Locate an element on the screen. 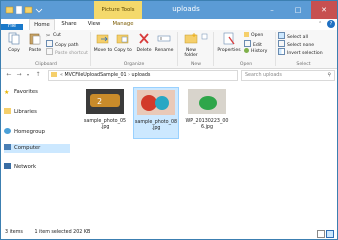 Image resolution: width=338 pixels, height=240 pixels. rename-icon is located at coordinates (164, 38).